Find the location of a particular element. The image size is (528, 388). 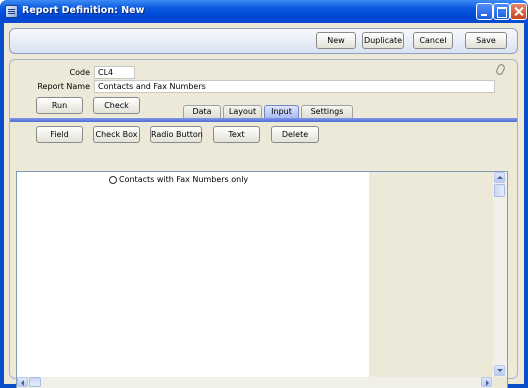

scroll-up-icon is located at coordinates (499, 177).